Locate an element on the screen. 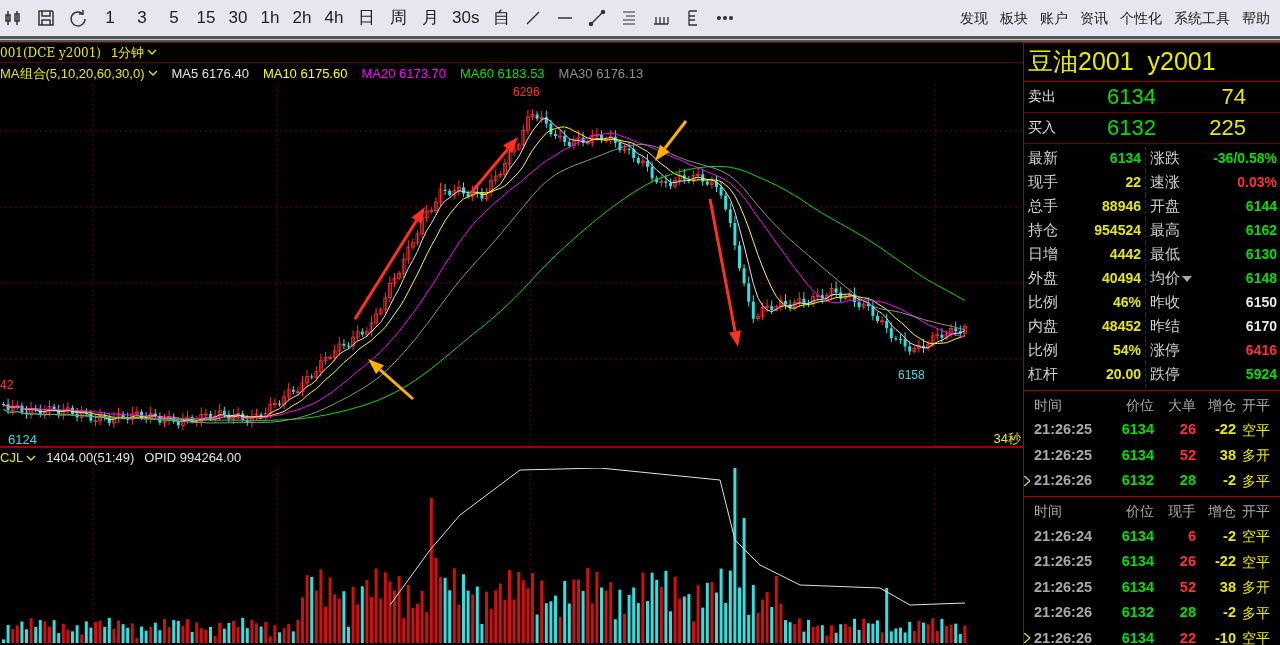  stat-value: 48452 is located at coordinates (1121, 326).